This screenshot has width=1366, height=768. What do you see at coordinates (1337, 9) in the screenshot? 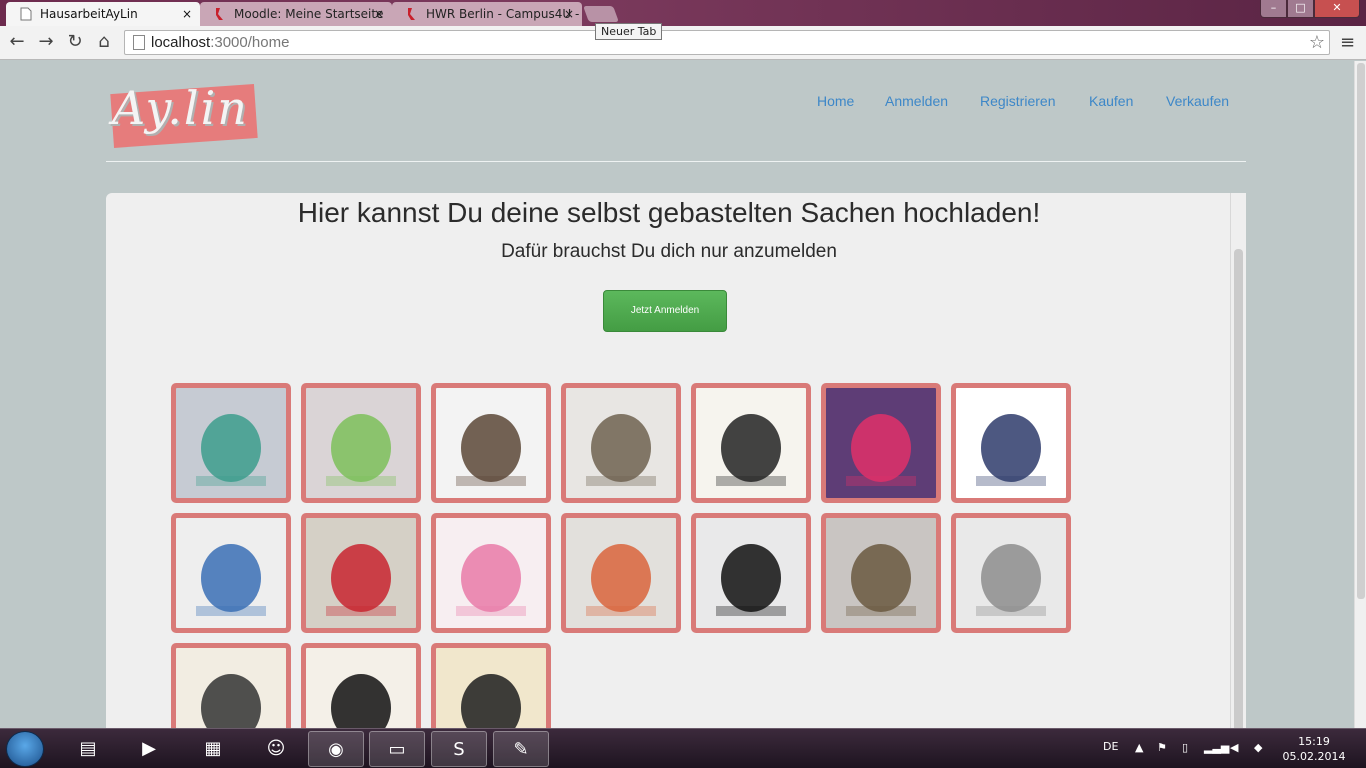
I see `close-window-button: ✕` at bounding box center [1337, 9].